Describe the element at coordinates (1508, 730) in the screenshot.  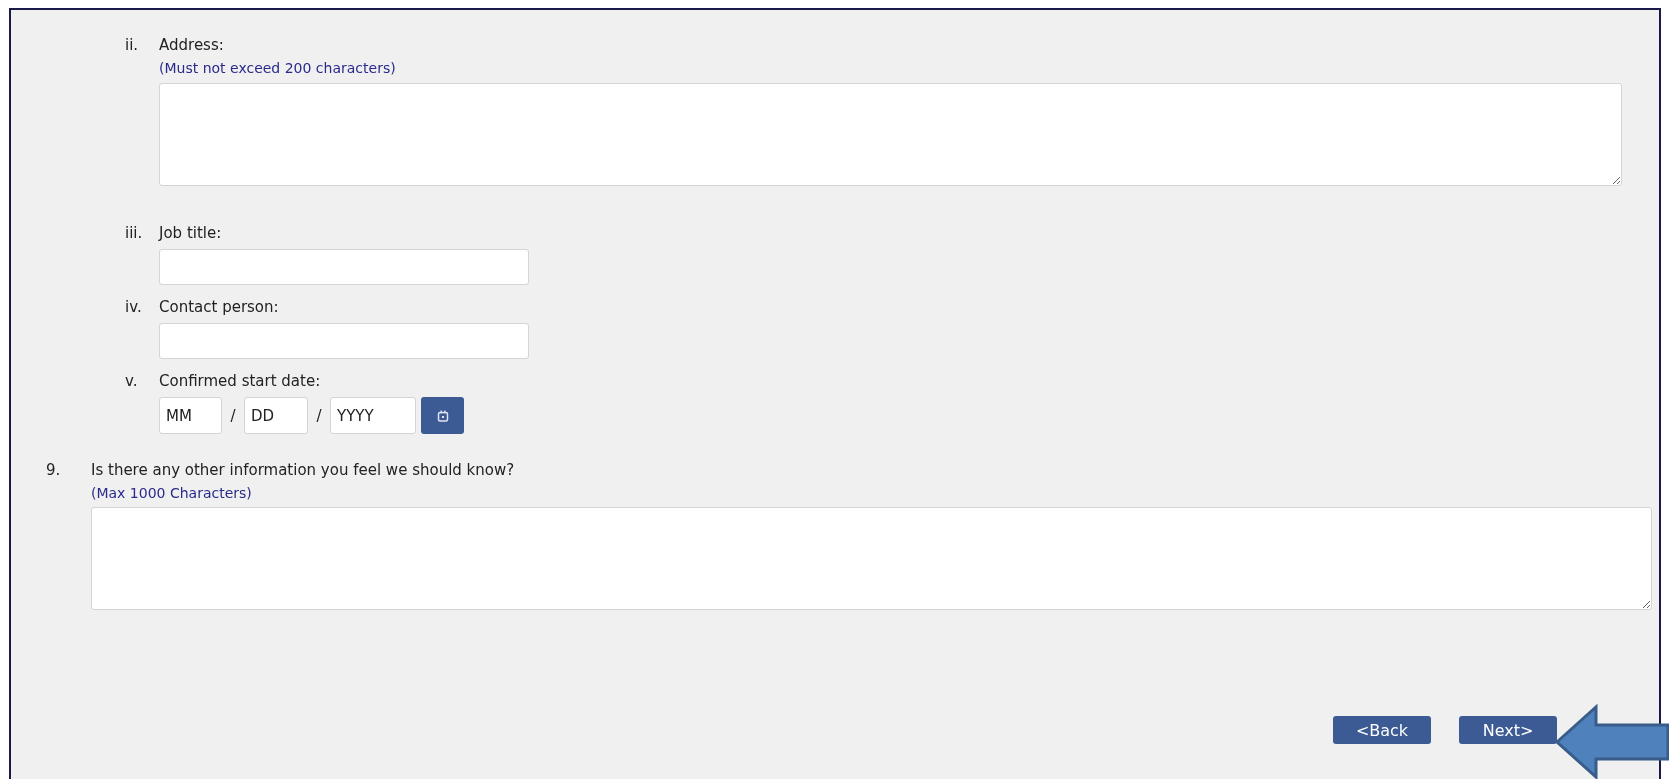
I see `nav-button: Next>` at that location.